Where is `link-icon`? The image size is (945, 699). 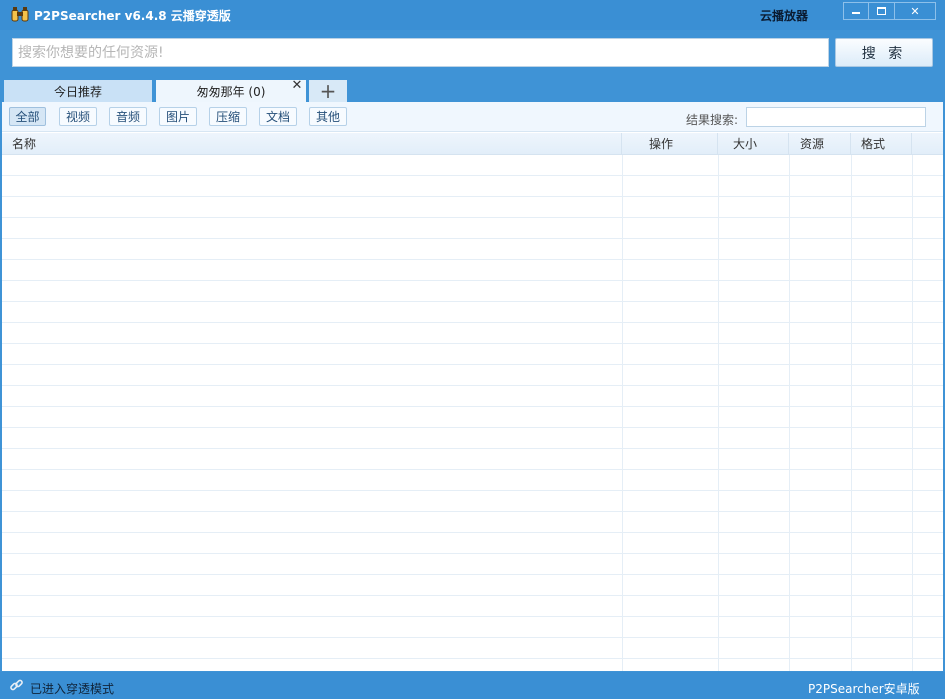 link-icon is located at coordinates (16, 685).